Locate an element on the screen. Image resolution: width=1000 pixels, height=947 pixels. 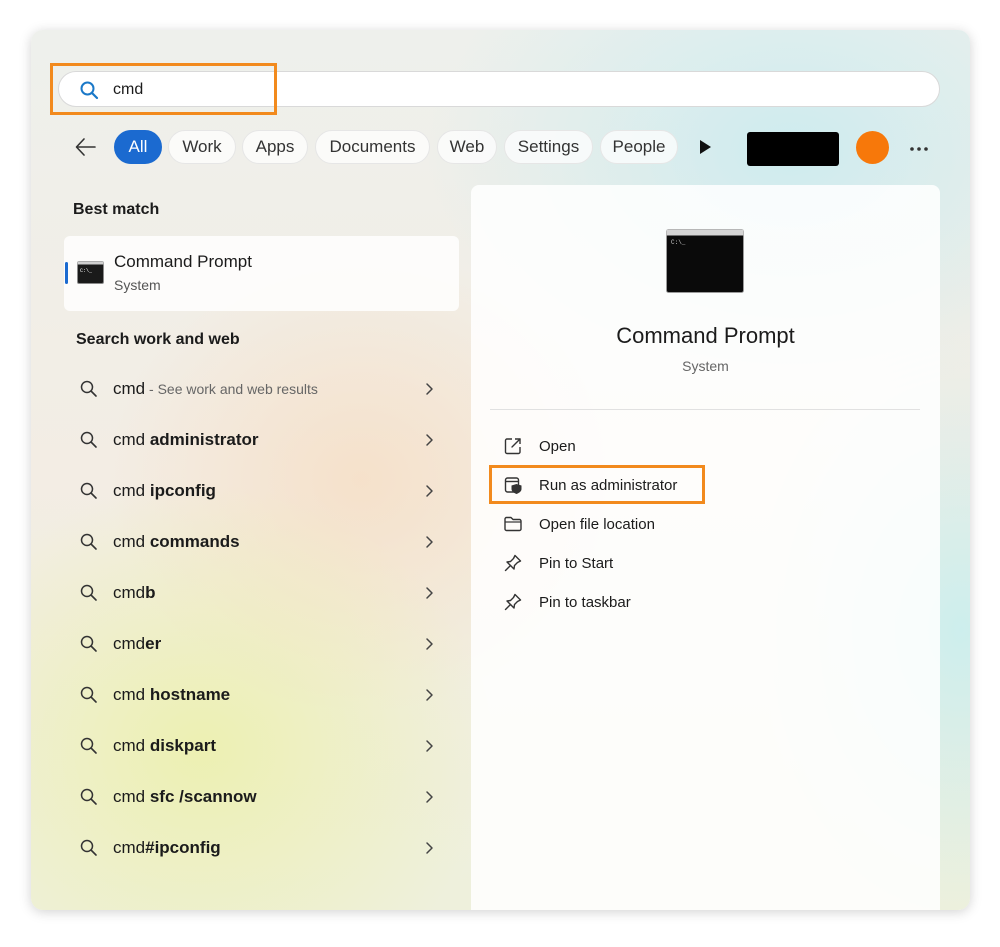
tab-all: All is located at coordinates (138, 147).